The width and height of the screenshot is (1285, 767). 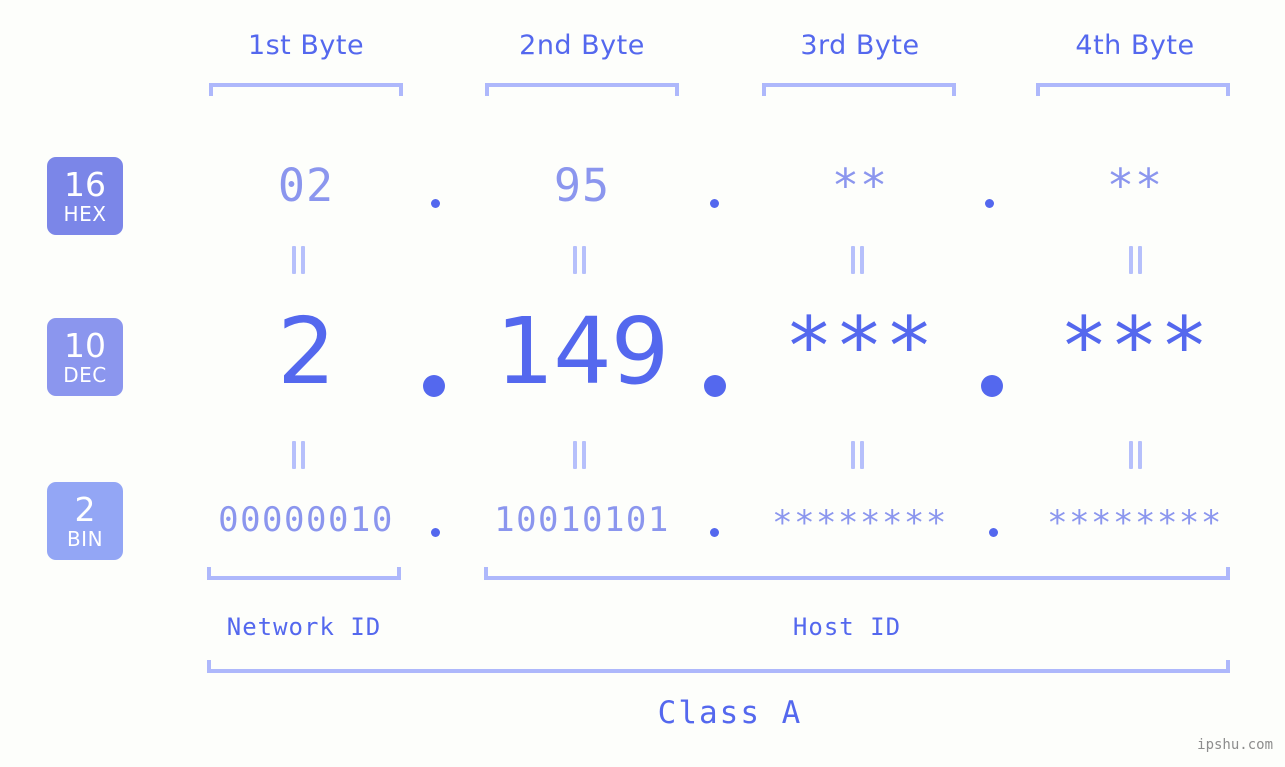 I want to click on hex-byte-2: 95, so click(x=582, y=185).